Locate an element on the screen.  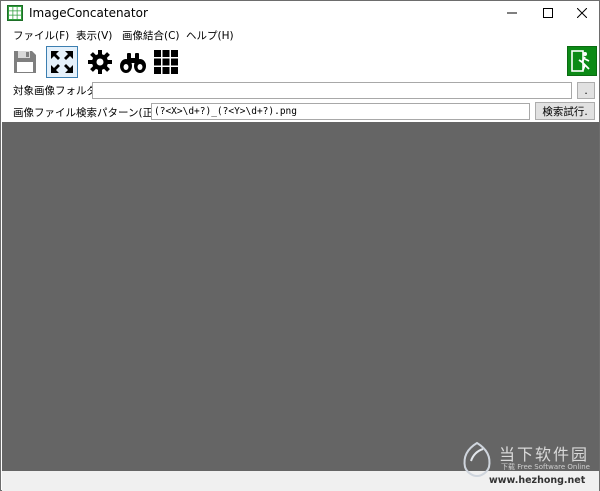
settings-button is located at coordinates (100, 62).